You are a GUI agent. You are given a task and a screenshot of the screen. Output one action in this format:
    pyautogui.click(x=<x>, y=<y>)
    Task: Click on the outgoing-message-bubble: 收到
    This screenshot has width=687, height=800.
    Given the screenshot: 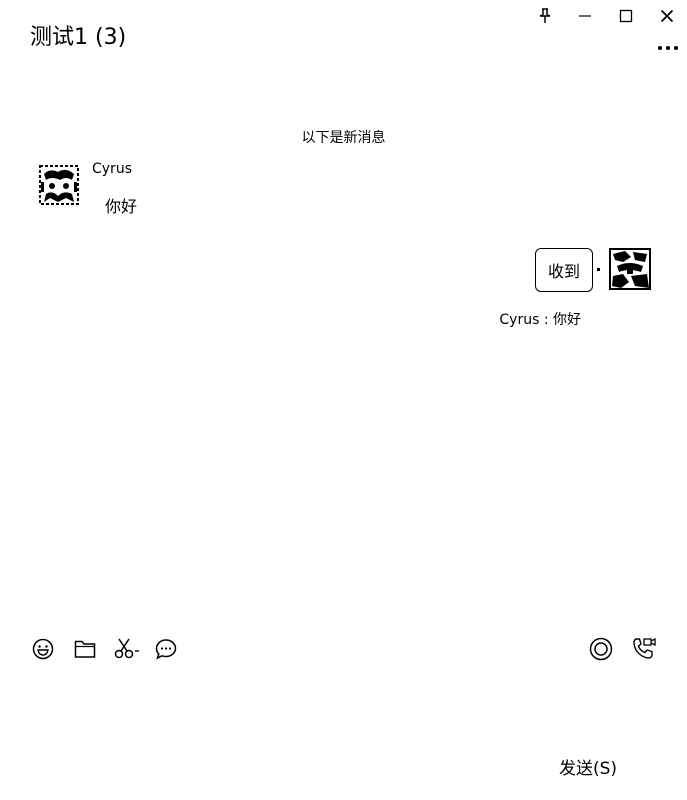 What is the action you would take?
    pyautogui.click(x=564, y=270)
    